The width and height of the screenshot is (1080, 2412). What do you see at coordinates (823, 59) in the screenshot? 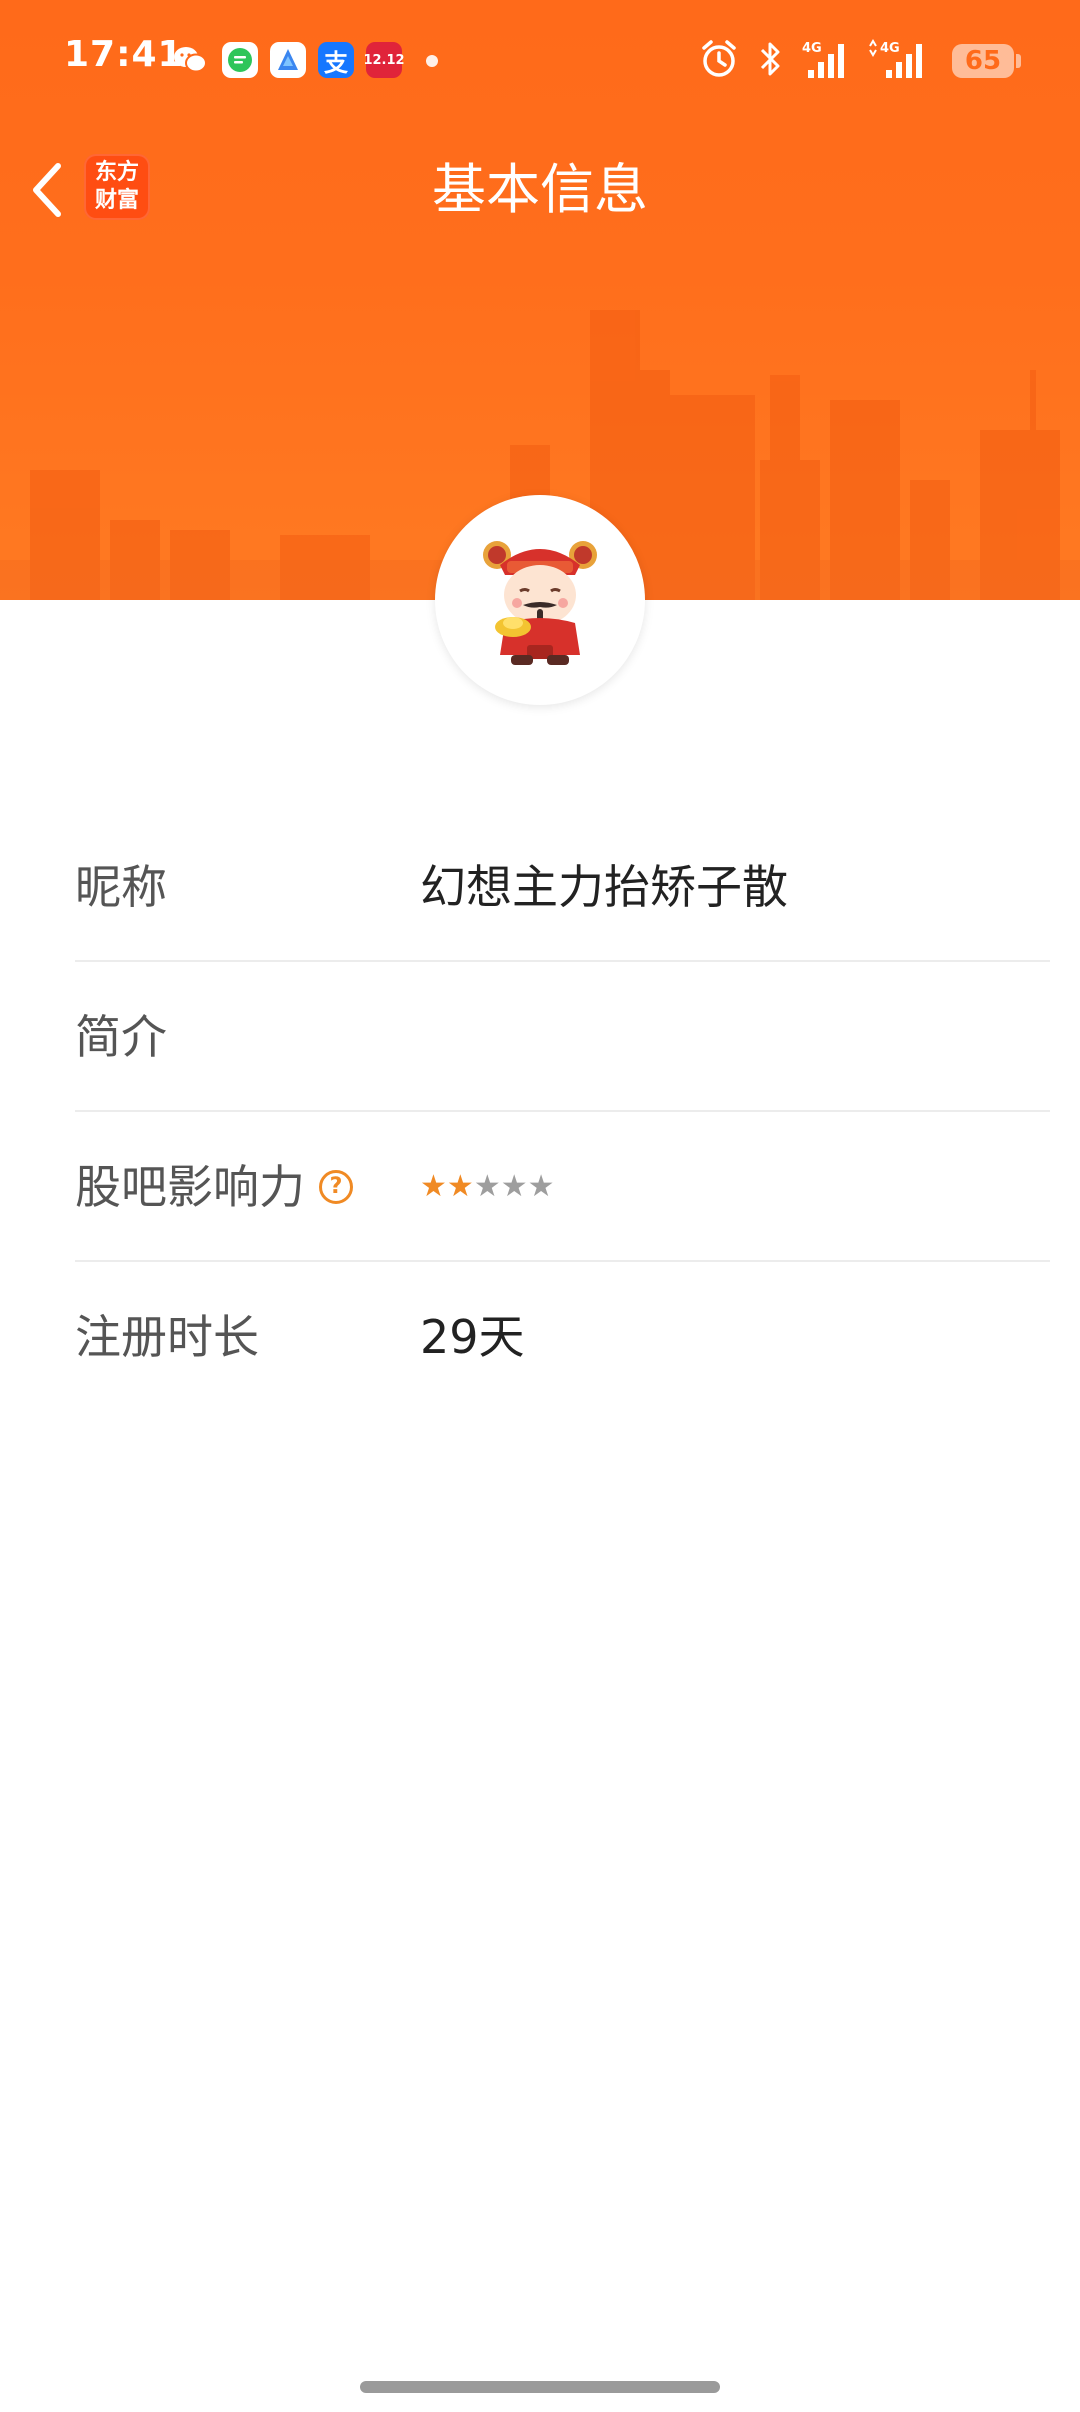
I see `signal-4g-icon: 4G` at bounding box center [823, 59].